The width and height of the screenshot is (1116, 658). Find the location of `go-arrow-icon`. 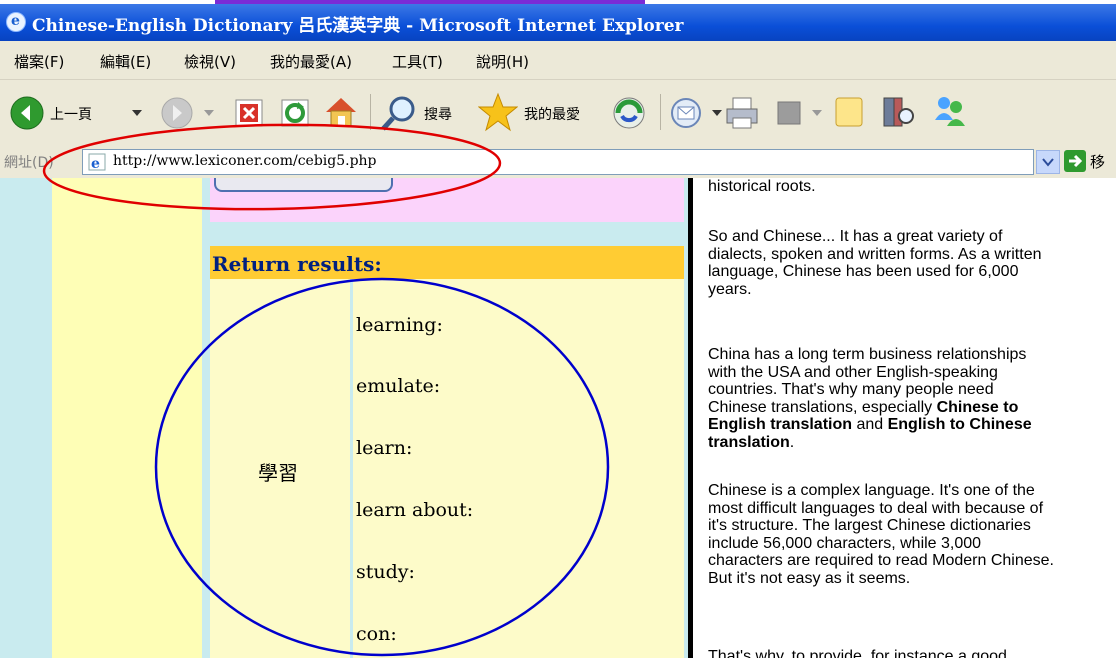

go-arrow-icon is located at coordinates (1075, 161).